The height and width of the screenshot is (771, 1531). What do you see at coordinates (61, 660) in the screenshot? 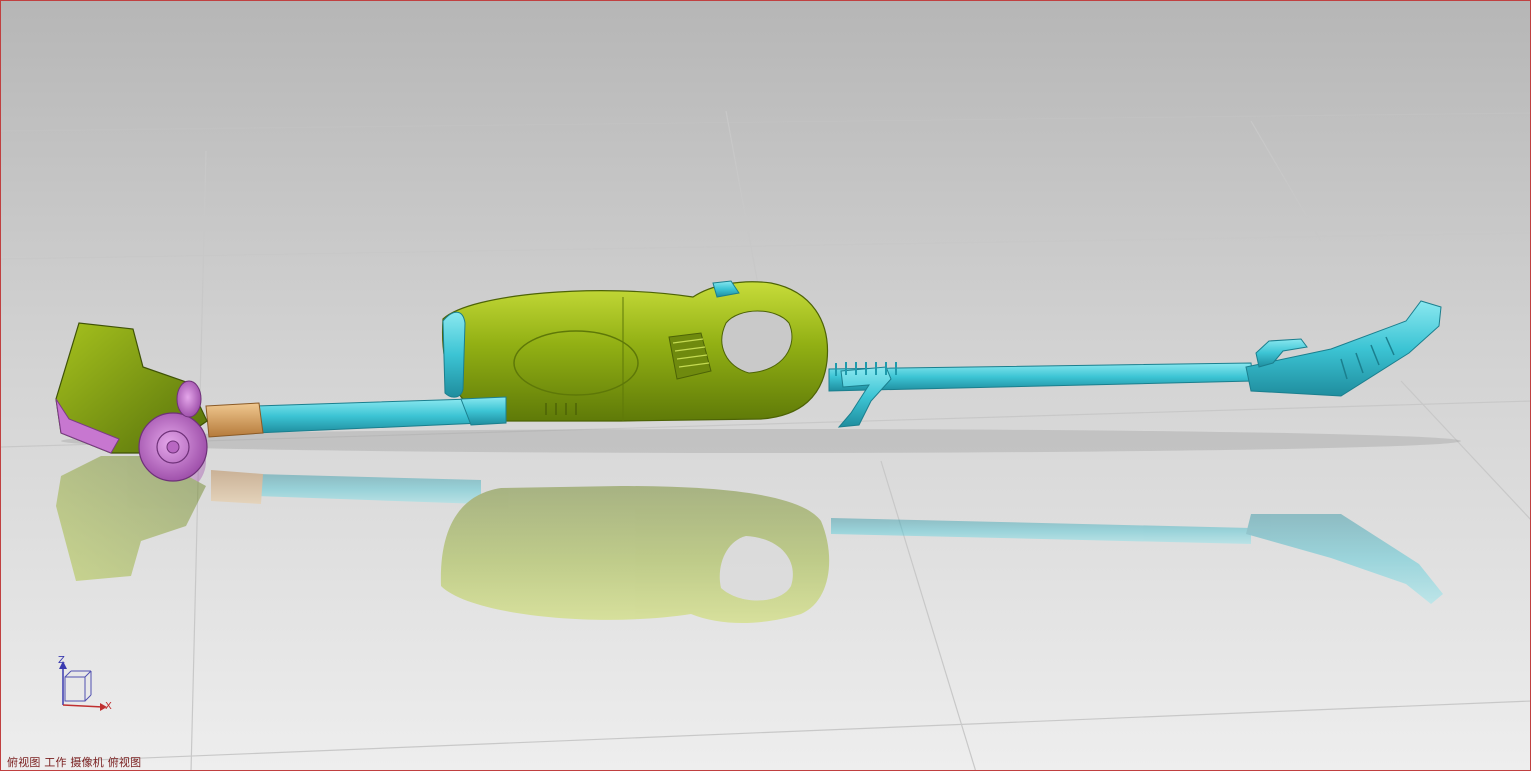
I see `axis-z-label: Z` at bounding box center [61, 660].